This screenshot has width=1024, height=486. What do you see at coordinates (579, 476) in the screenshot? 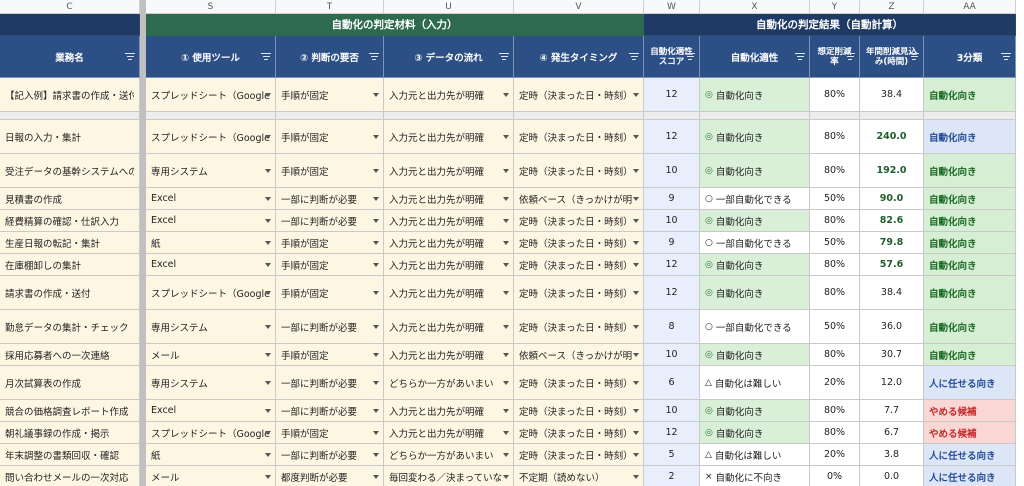
I see `cell-timing: 不定期（読めない）` at bounding box center [579, 476].